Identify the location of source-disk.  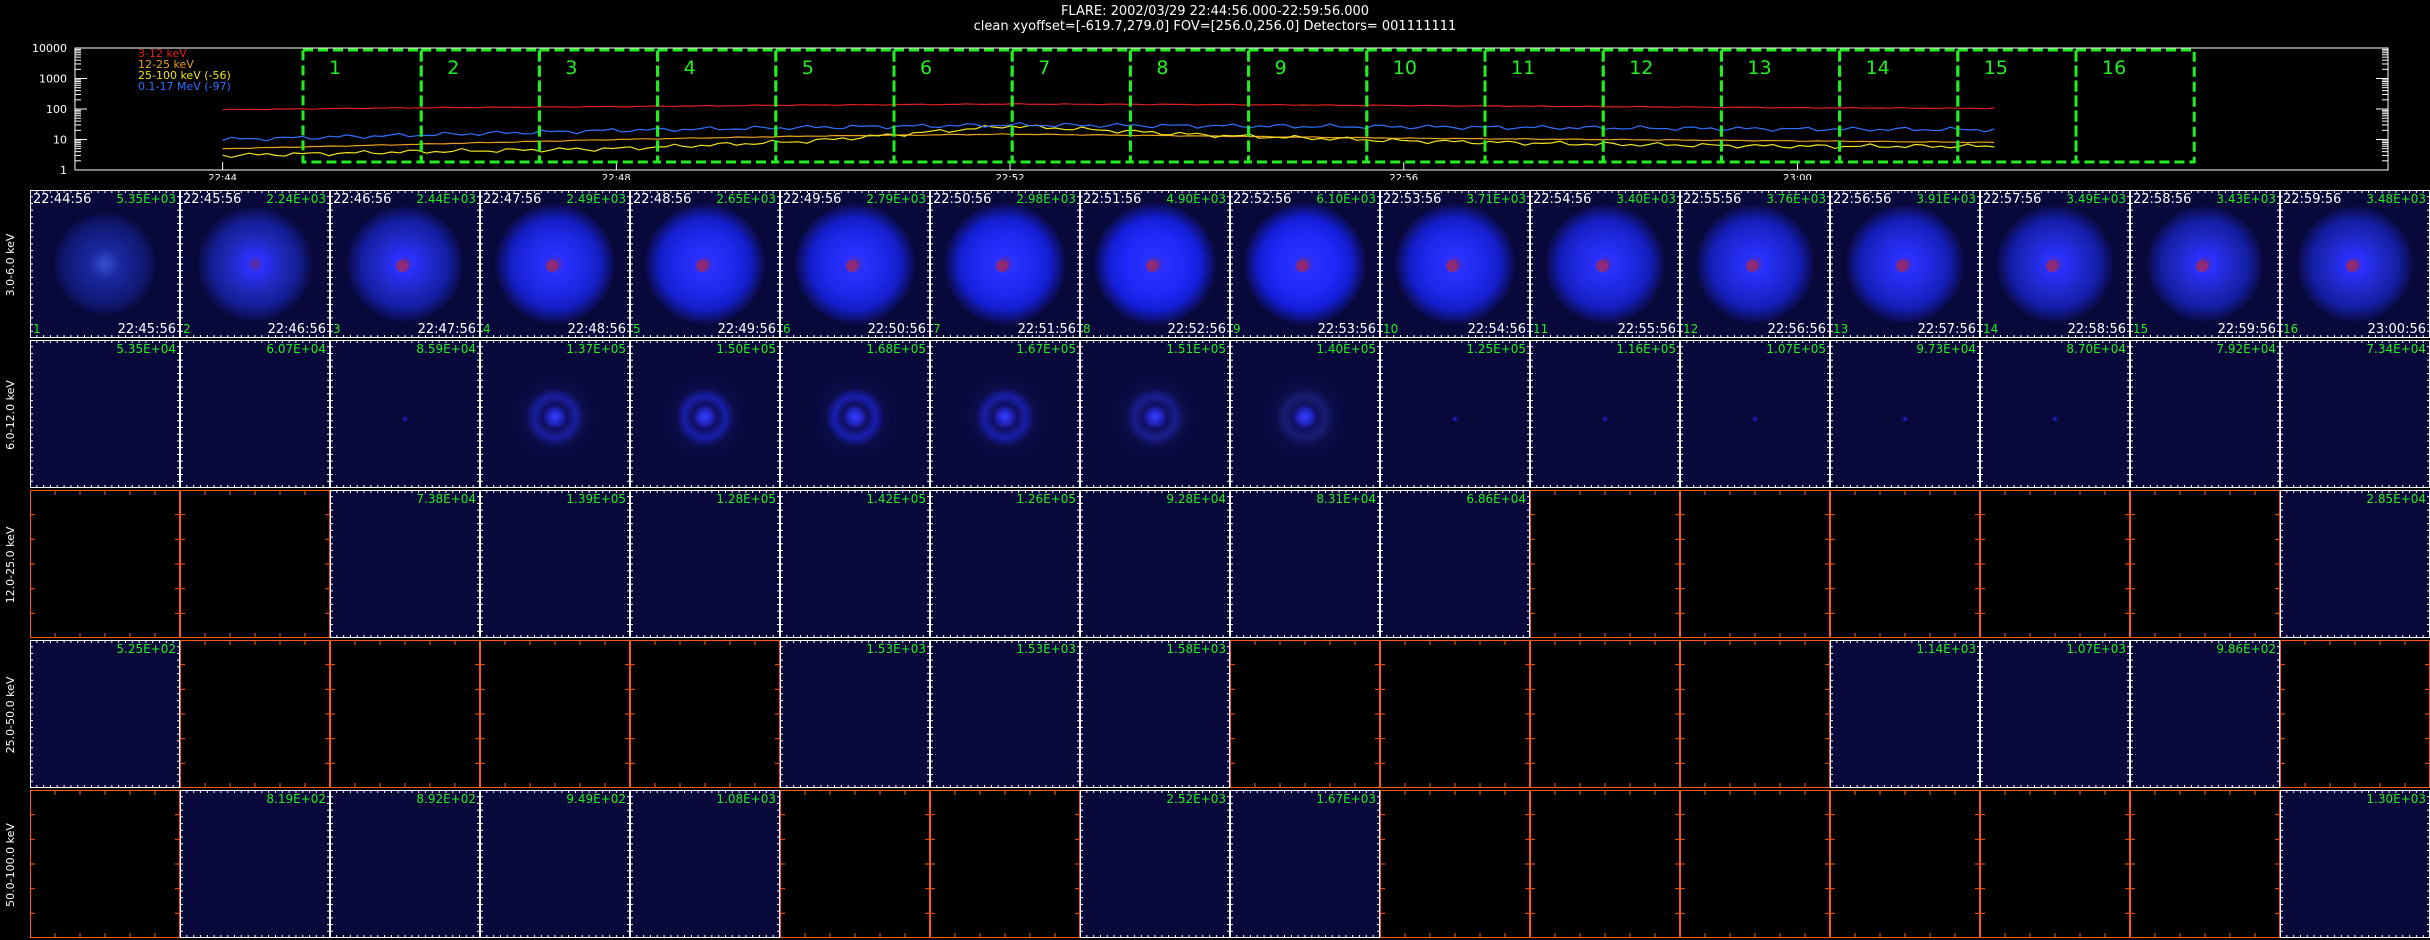
(255, 264).